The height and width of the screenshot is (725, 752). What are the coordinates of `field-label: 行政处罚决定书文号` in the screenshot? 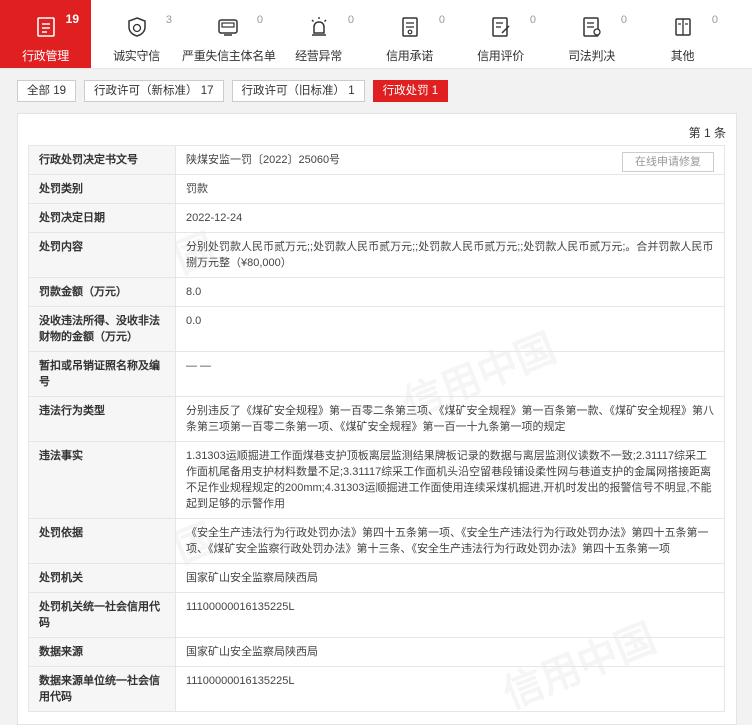 It's located at (102, 160).